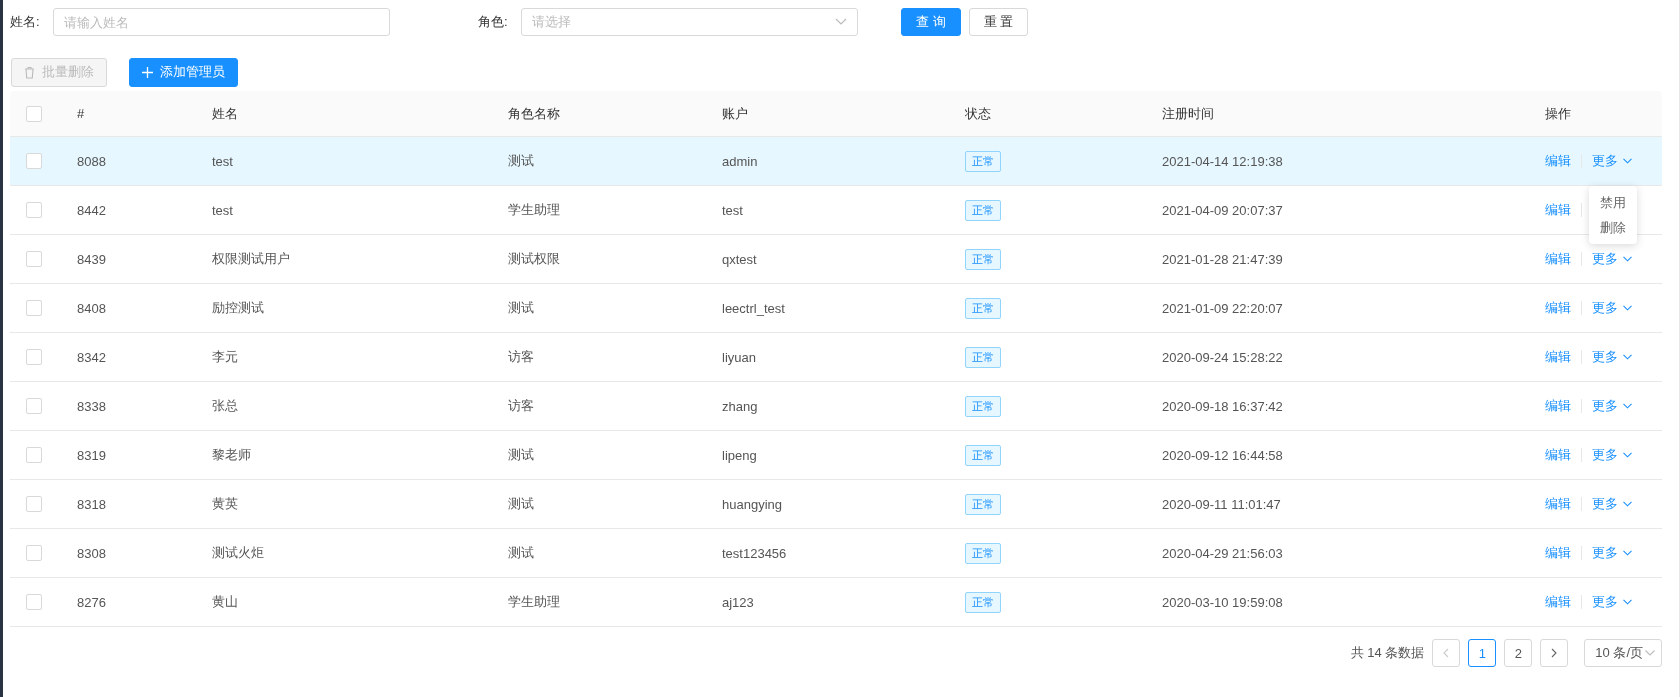  What do you see at coordinates (1613, 202) in the screenshot?
I see `menu-item: 禁用` at bounding box center [1613, 202].